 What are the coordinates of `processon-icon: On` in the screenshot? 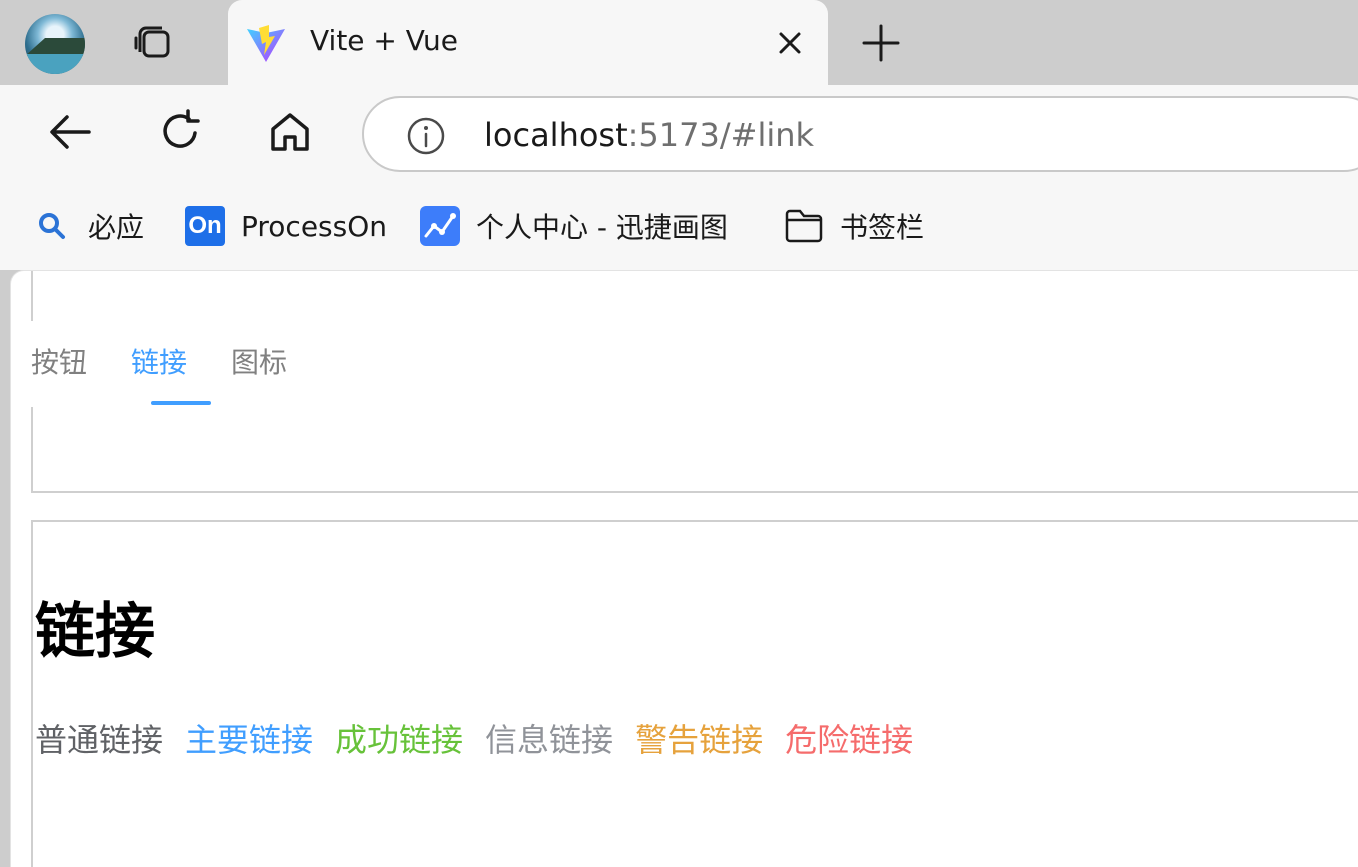 It's located at (205, 226).